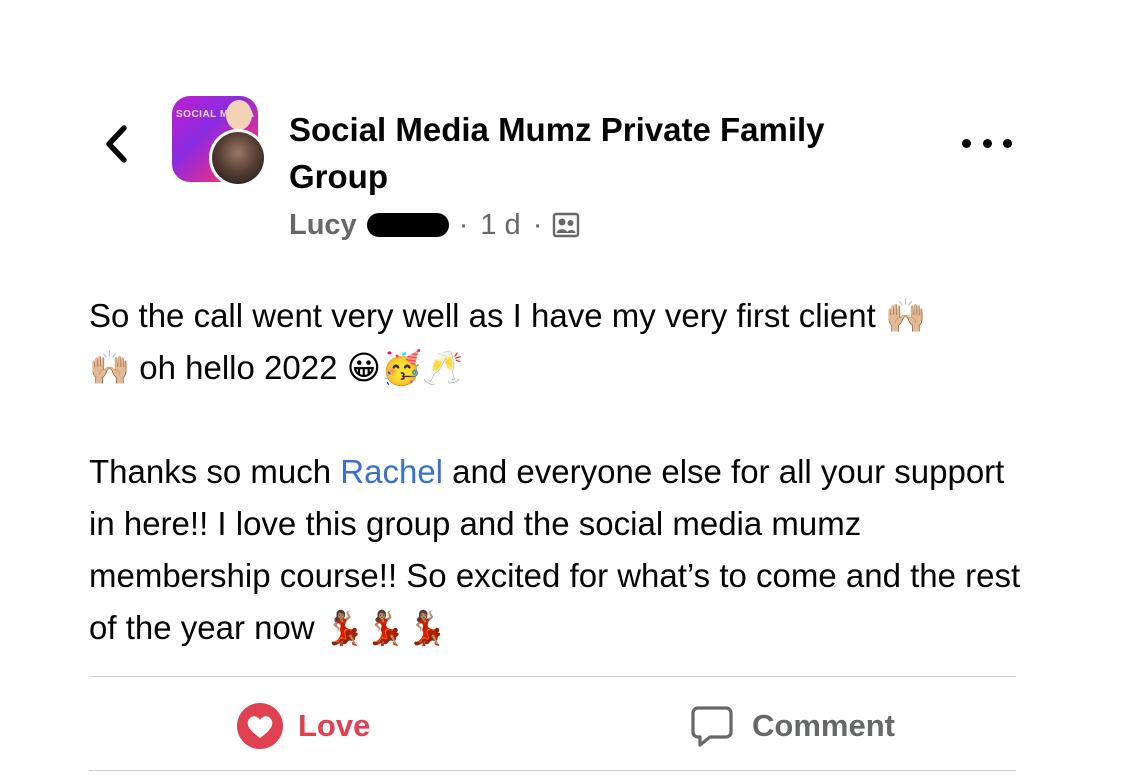 The width and height of the screenshot is (1136, 782). Describe the element at coordinates (334, 725) in the screenshot. I see `love-label: Love` at that location.